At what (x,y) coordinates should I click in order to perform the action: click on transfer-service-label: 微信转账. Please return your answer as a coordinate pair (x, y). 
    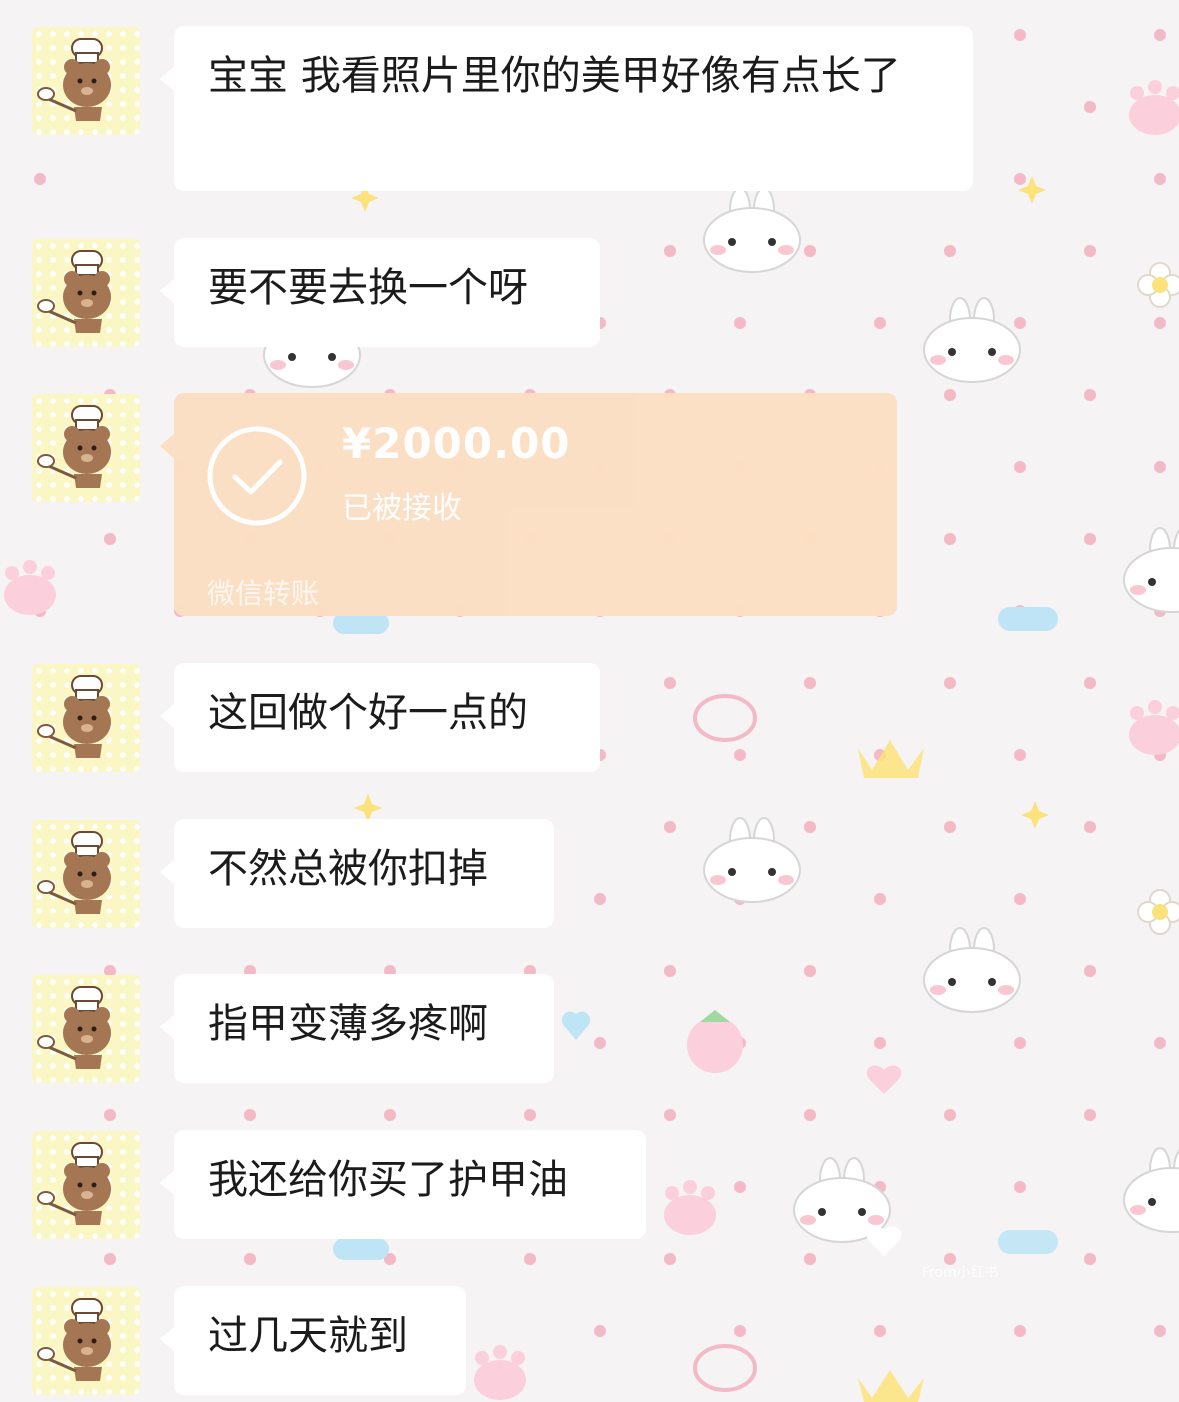
    Looking at the image, I should click on (263, 593).